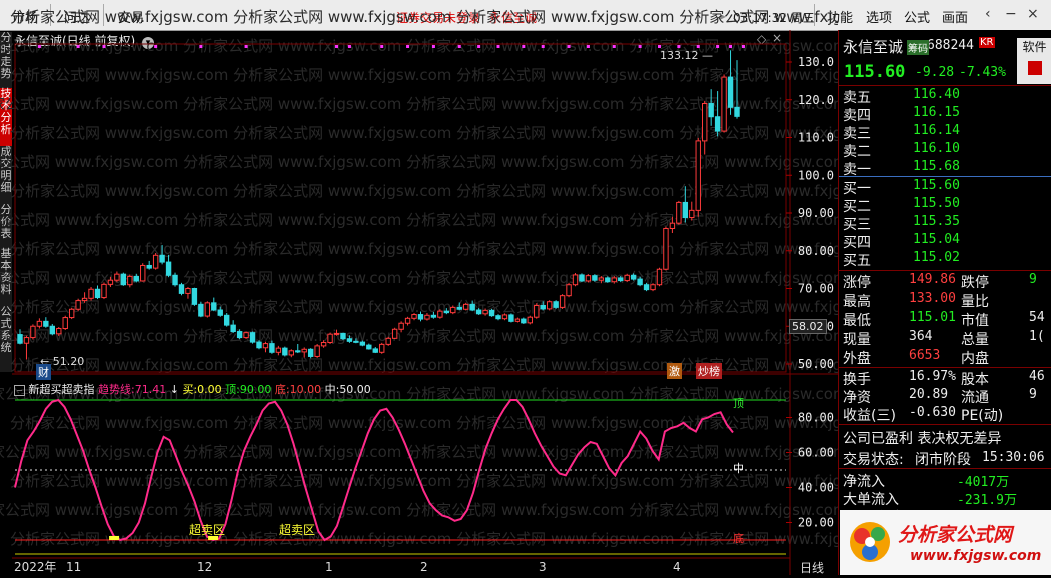  What do you see at coordinates (1033, 279) in the screenshot?
I see `stat-value: 9` at bounding box center [1033, 279].